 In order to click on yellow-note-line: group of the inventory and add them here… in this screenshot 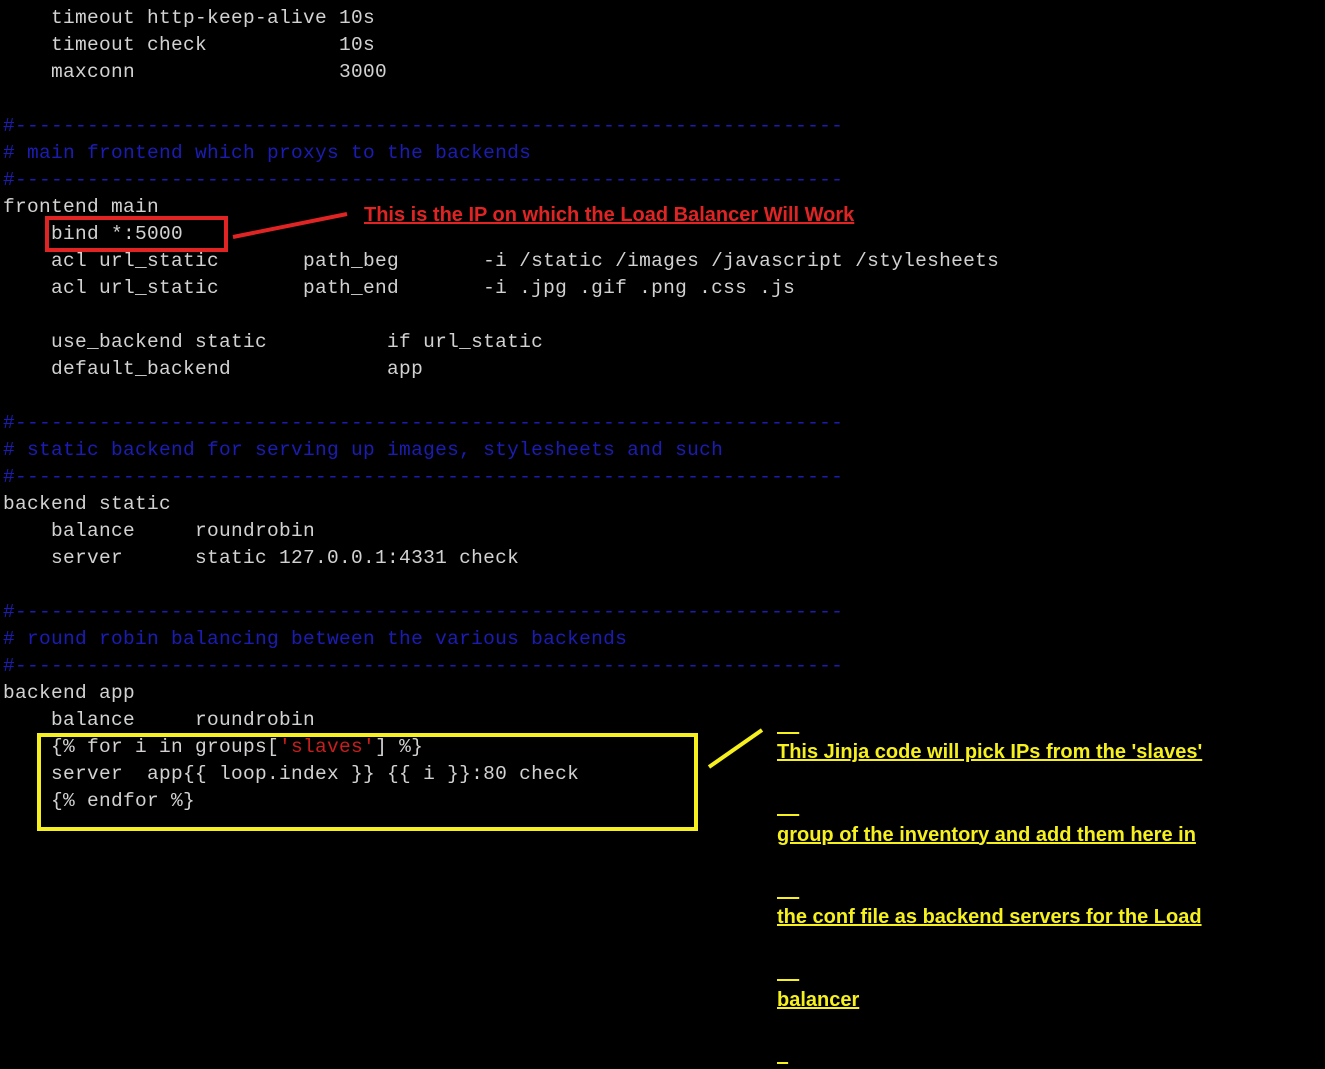, I will do `click(986, 834)`.